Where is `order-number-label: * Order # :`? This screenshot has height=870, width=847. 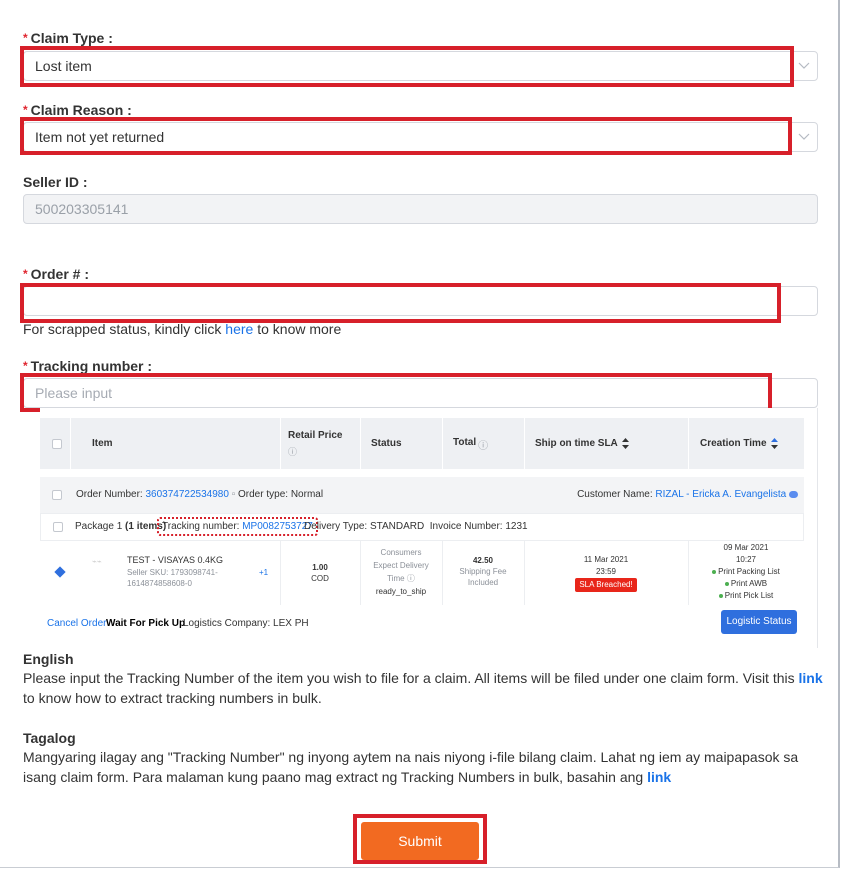 order-number-label: * Order # : is located at coordinates (56, 274).